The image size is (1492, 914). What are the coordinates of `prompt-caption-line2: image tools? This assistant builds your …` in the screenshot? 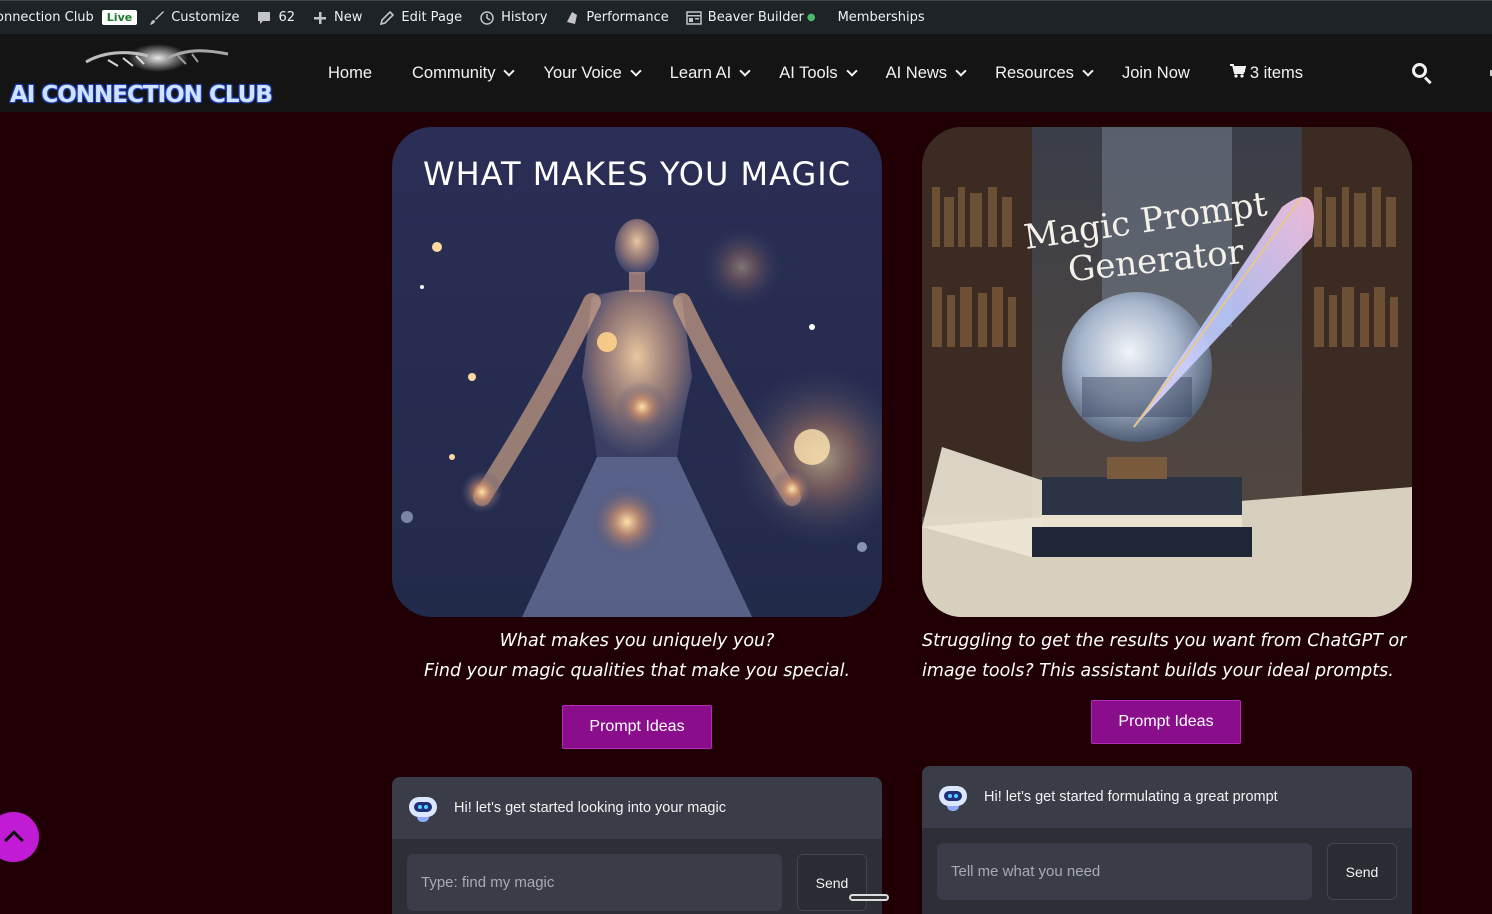 It's located at (1158, 671).